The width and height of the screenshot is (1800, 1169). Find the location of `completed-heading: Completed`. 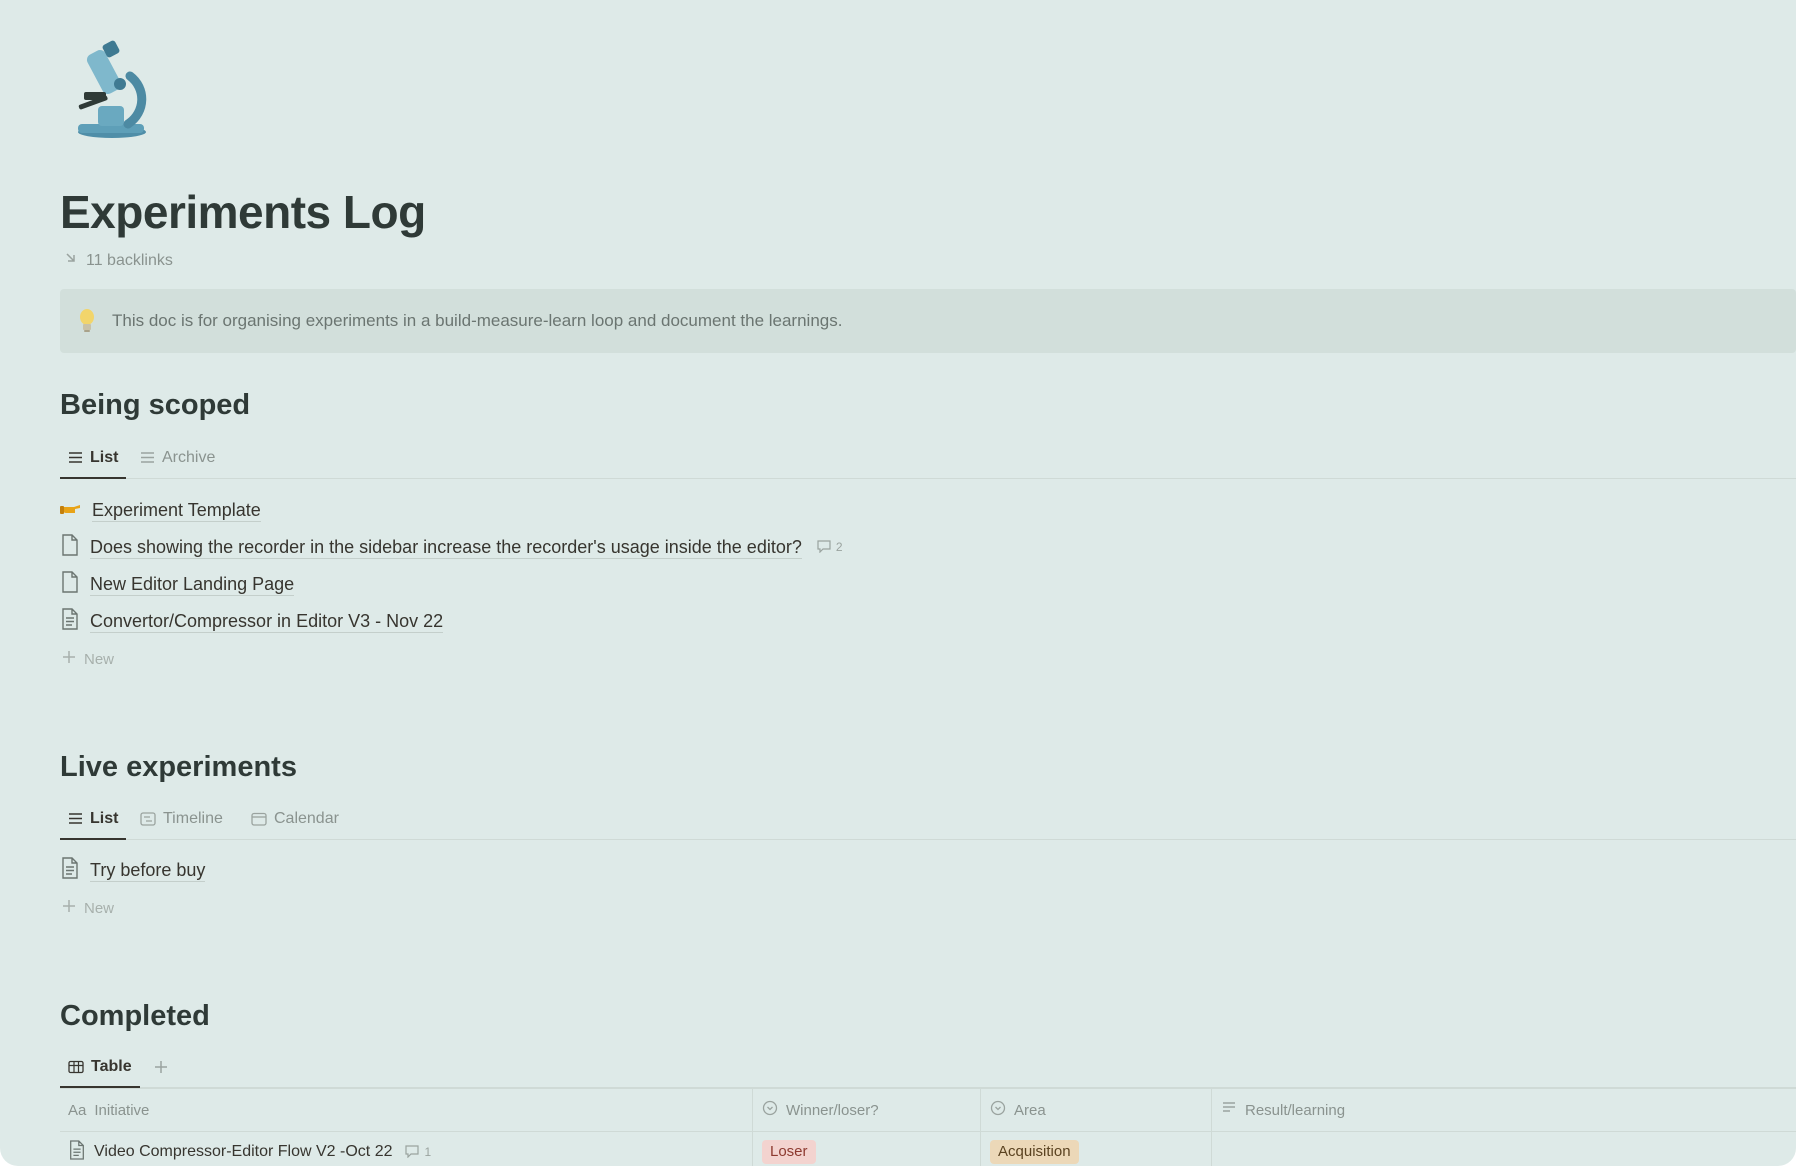

completed-heading: Completed is located at coordinates (135, 1016).